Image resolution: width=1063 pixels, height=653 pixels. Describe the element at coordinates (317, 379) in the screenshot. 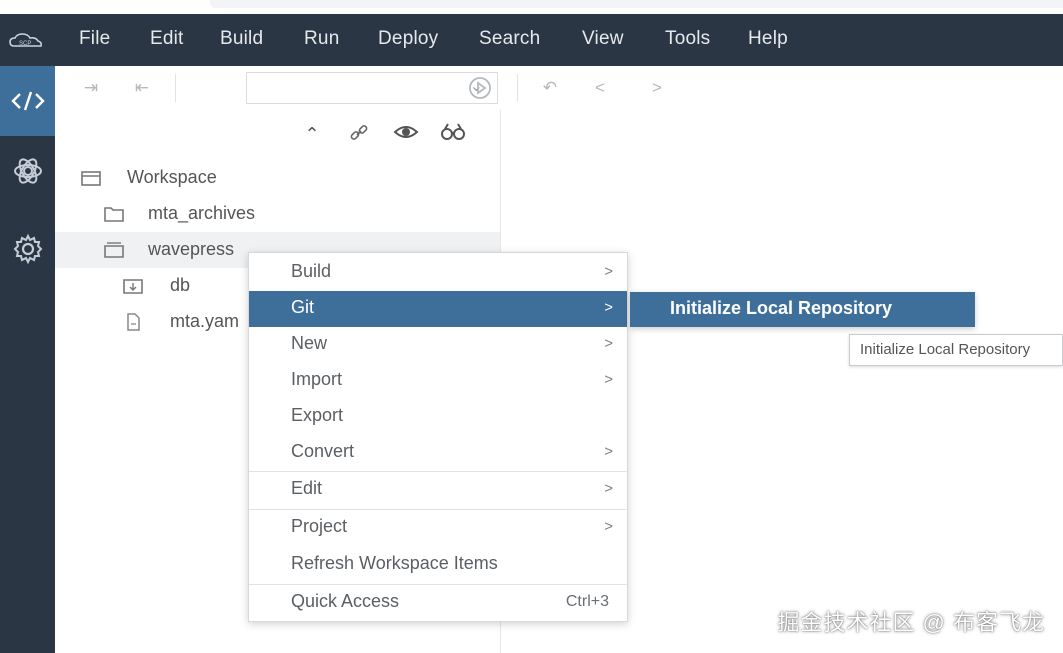

I see `context-item-label: Import` at that location.